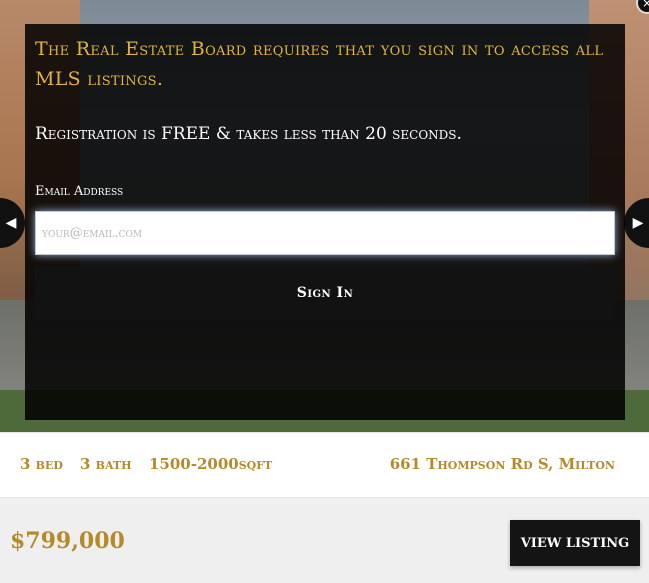  I want to click on email-input, so click(325, 233).